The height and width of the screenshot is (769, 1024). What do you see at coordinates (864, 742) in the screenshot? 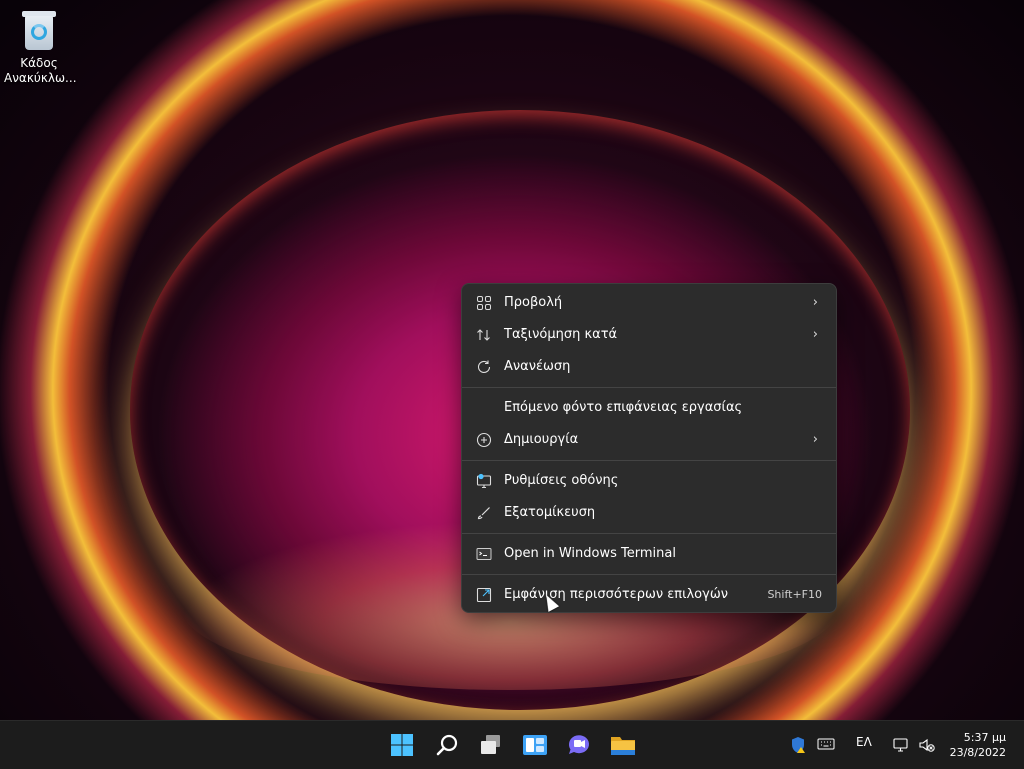
I see `language-indicator: ΕΛ` at bounding box center [864, 742].